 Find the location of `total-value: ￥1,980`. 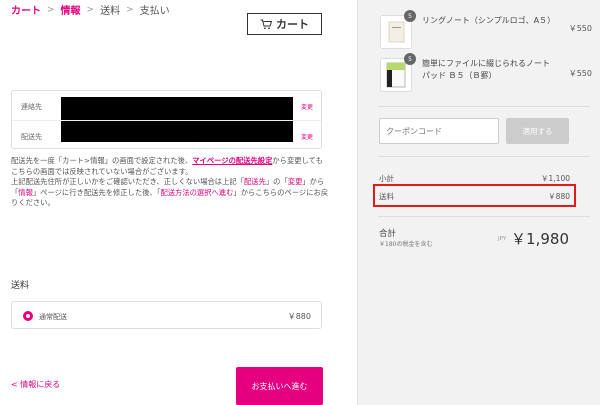

total-value: ￥1,980 is located at coordinates (540, 239).